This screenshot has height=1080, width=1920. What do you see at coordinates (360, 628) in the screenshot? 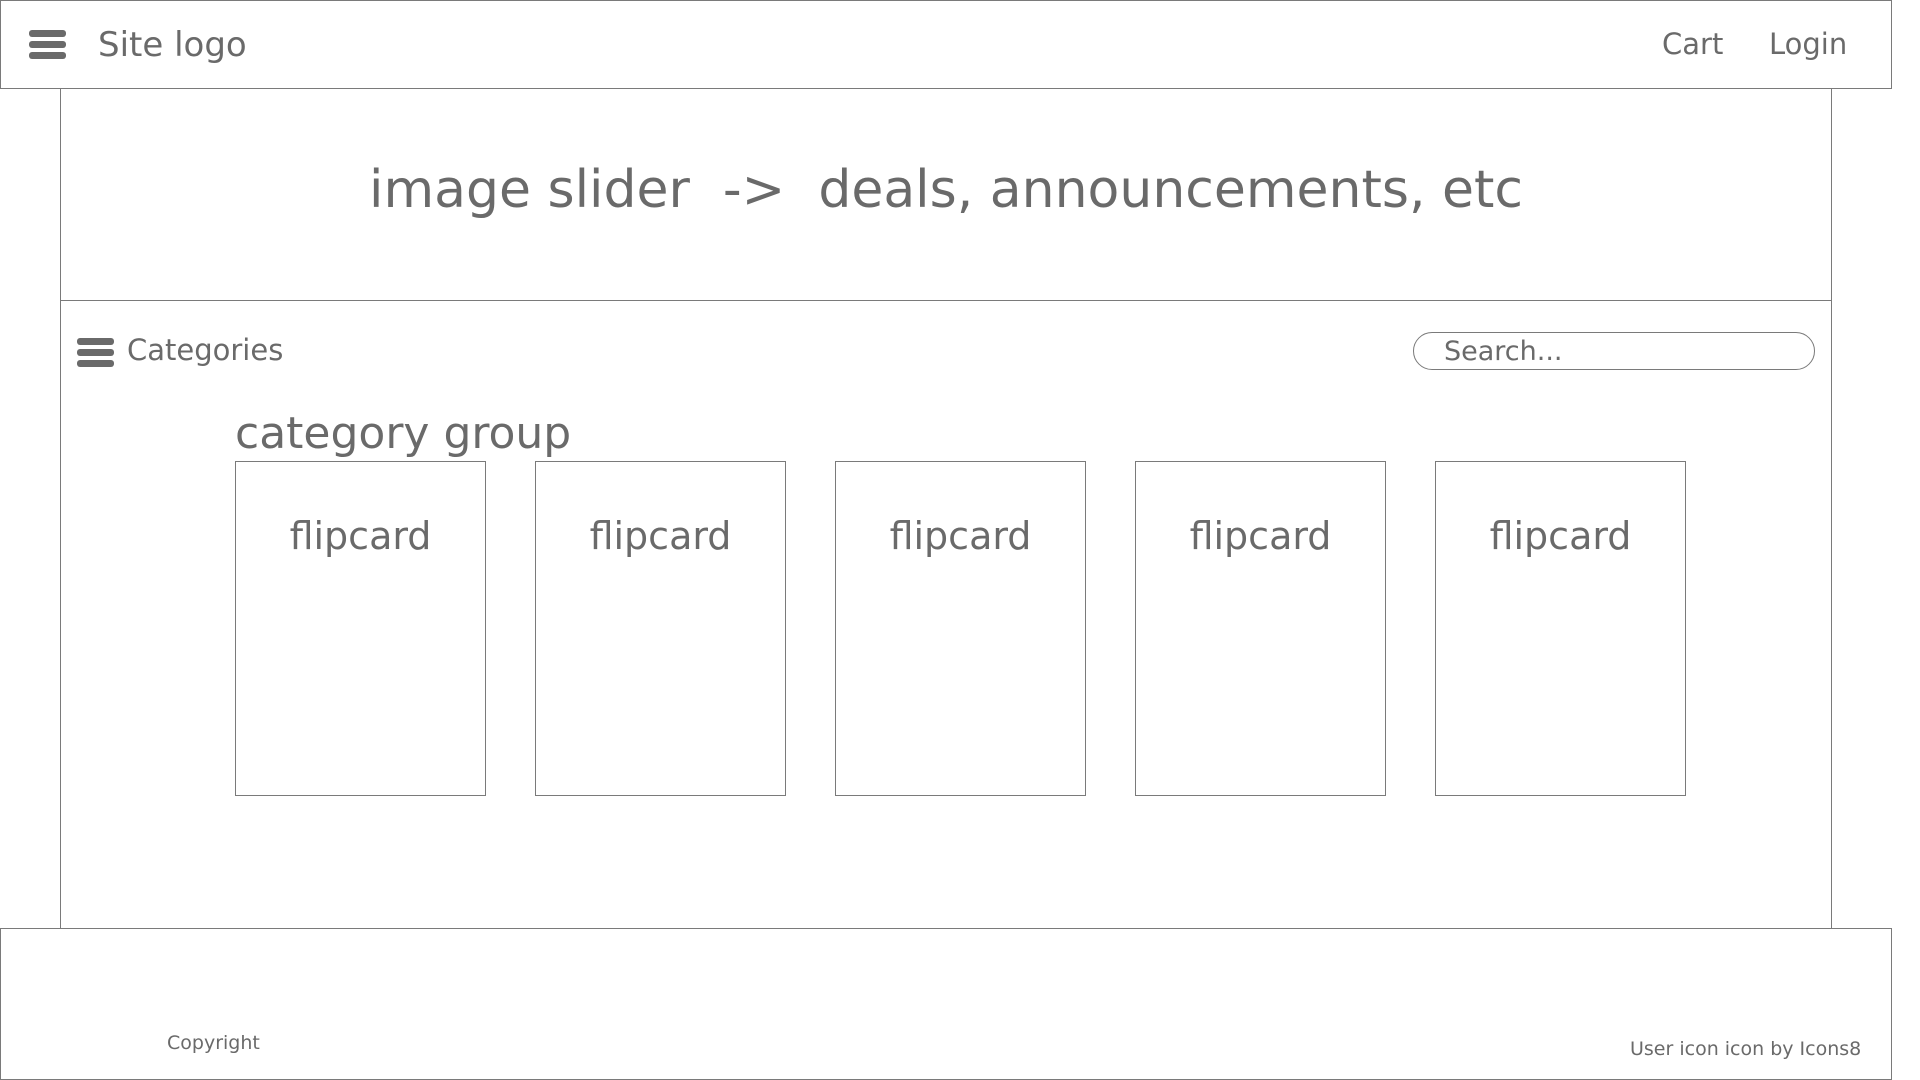
I see `flipcard-1: flipcard` at bounding box center [360, 628].